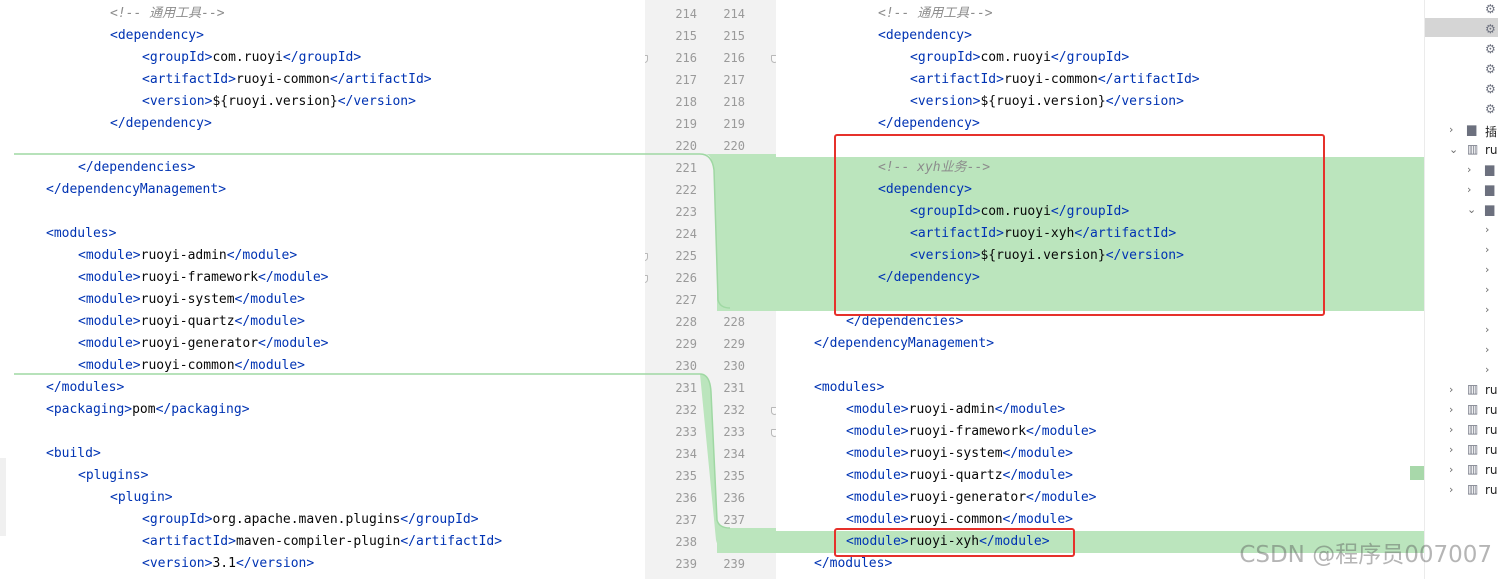 This screenshot has height=579, width=1498. I want to click on project-tree-row: ⌄ ▆, so click(1461, 210).